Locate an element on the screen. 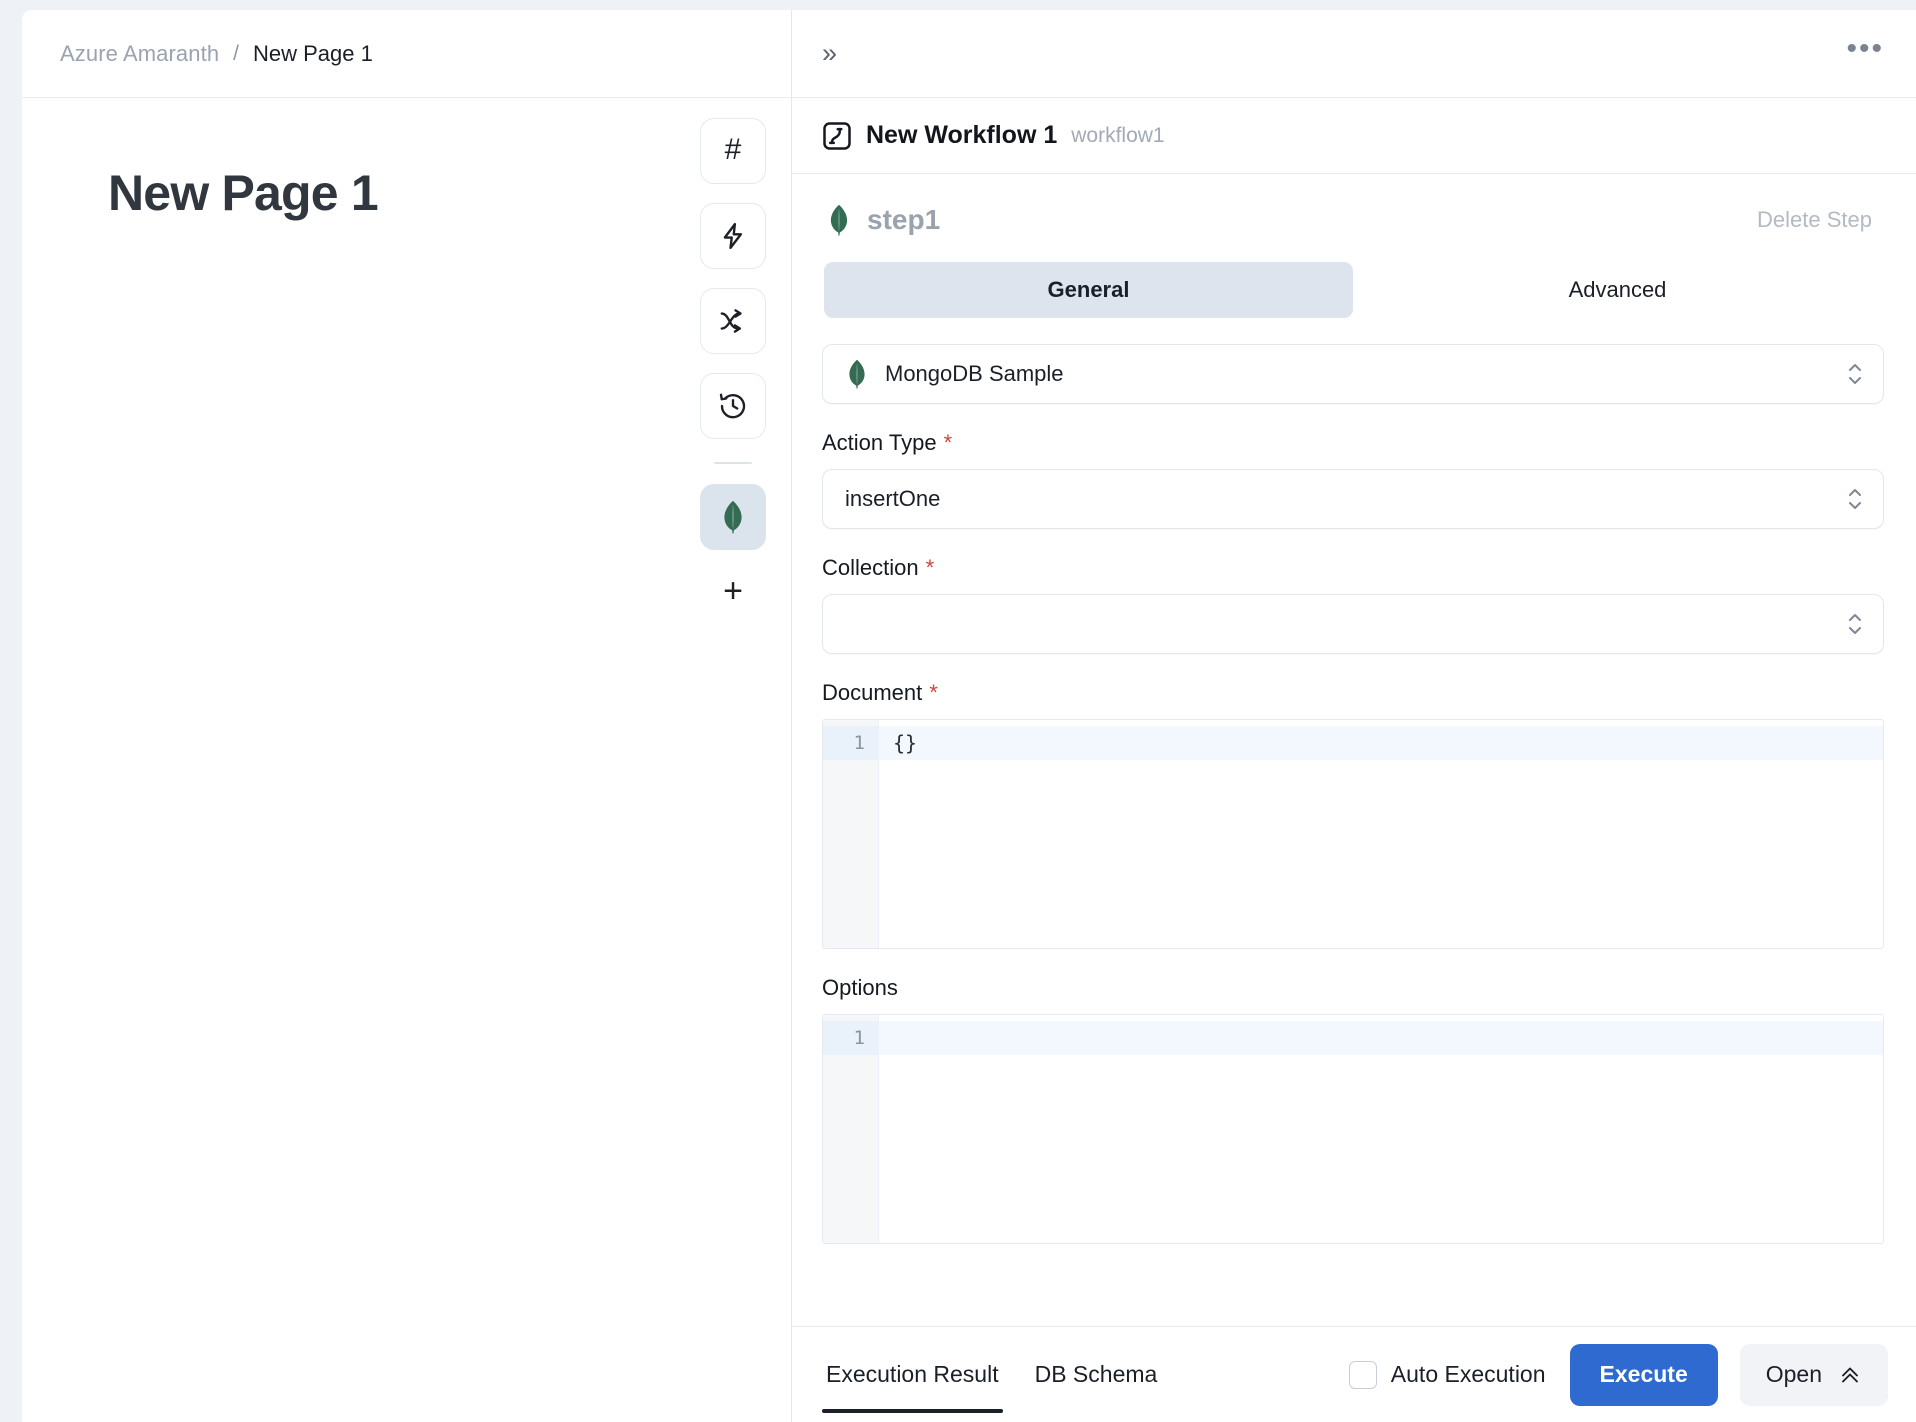  rail-item-mongodb is located at coordinates (733, 517).